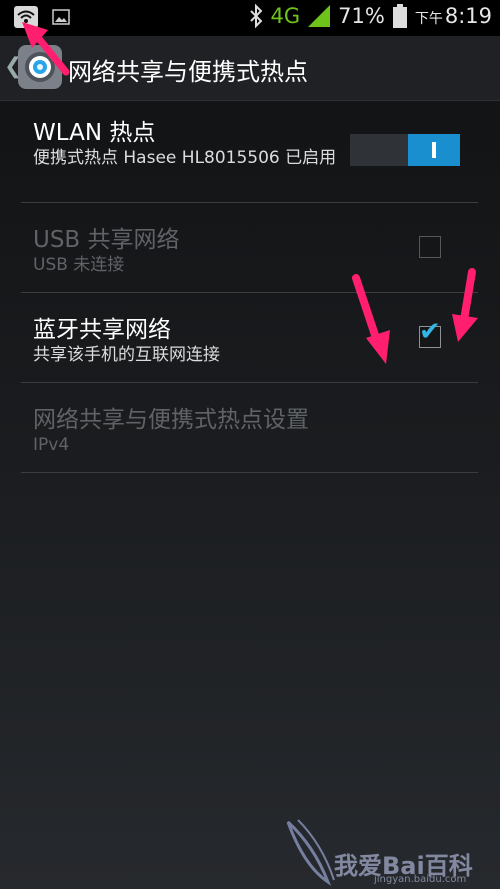 The image size is (500, 889). I want to click on annotation-arrow-statusbar, so click(46, 49).